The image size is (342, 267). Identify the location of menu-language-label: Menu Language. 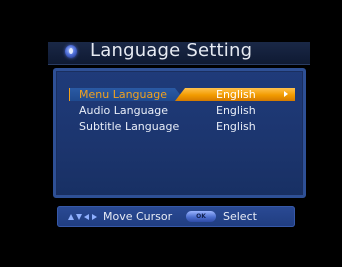
(123, 94).